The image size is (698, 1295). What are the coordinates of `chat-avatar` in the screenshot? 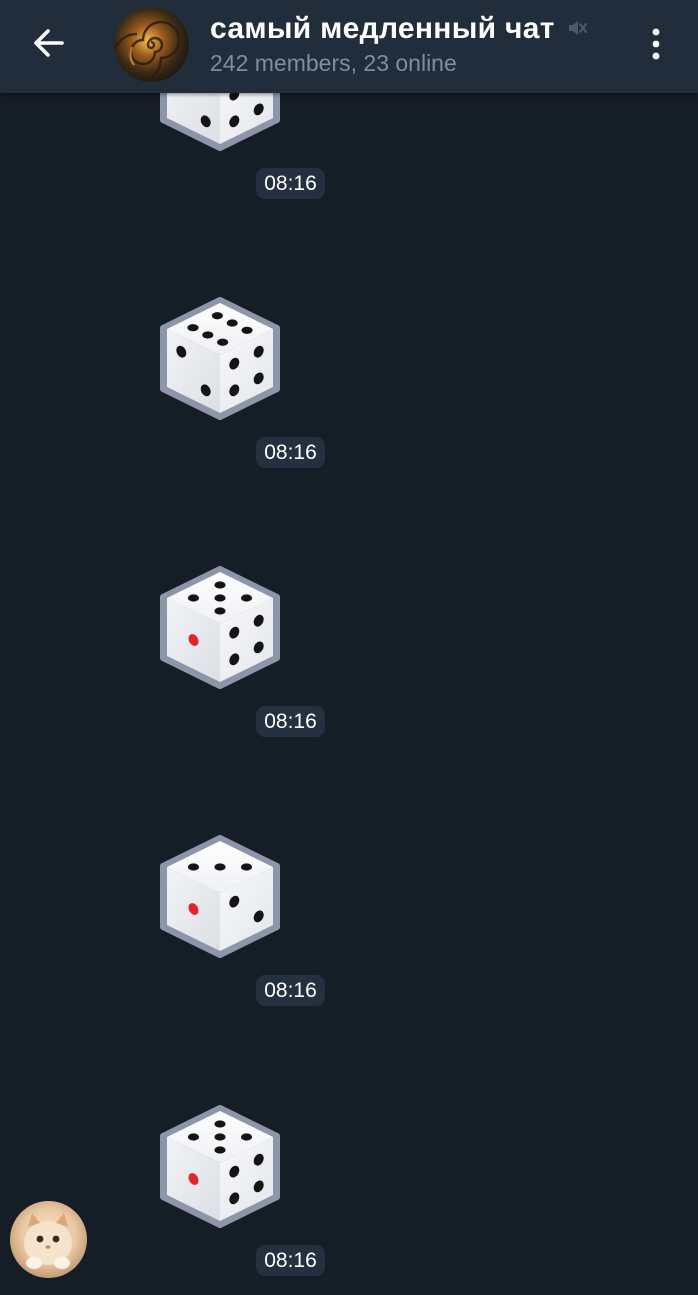 It's located at (151, 44).